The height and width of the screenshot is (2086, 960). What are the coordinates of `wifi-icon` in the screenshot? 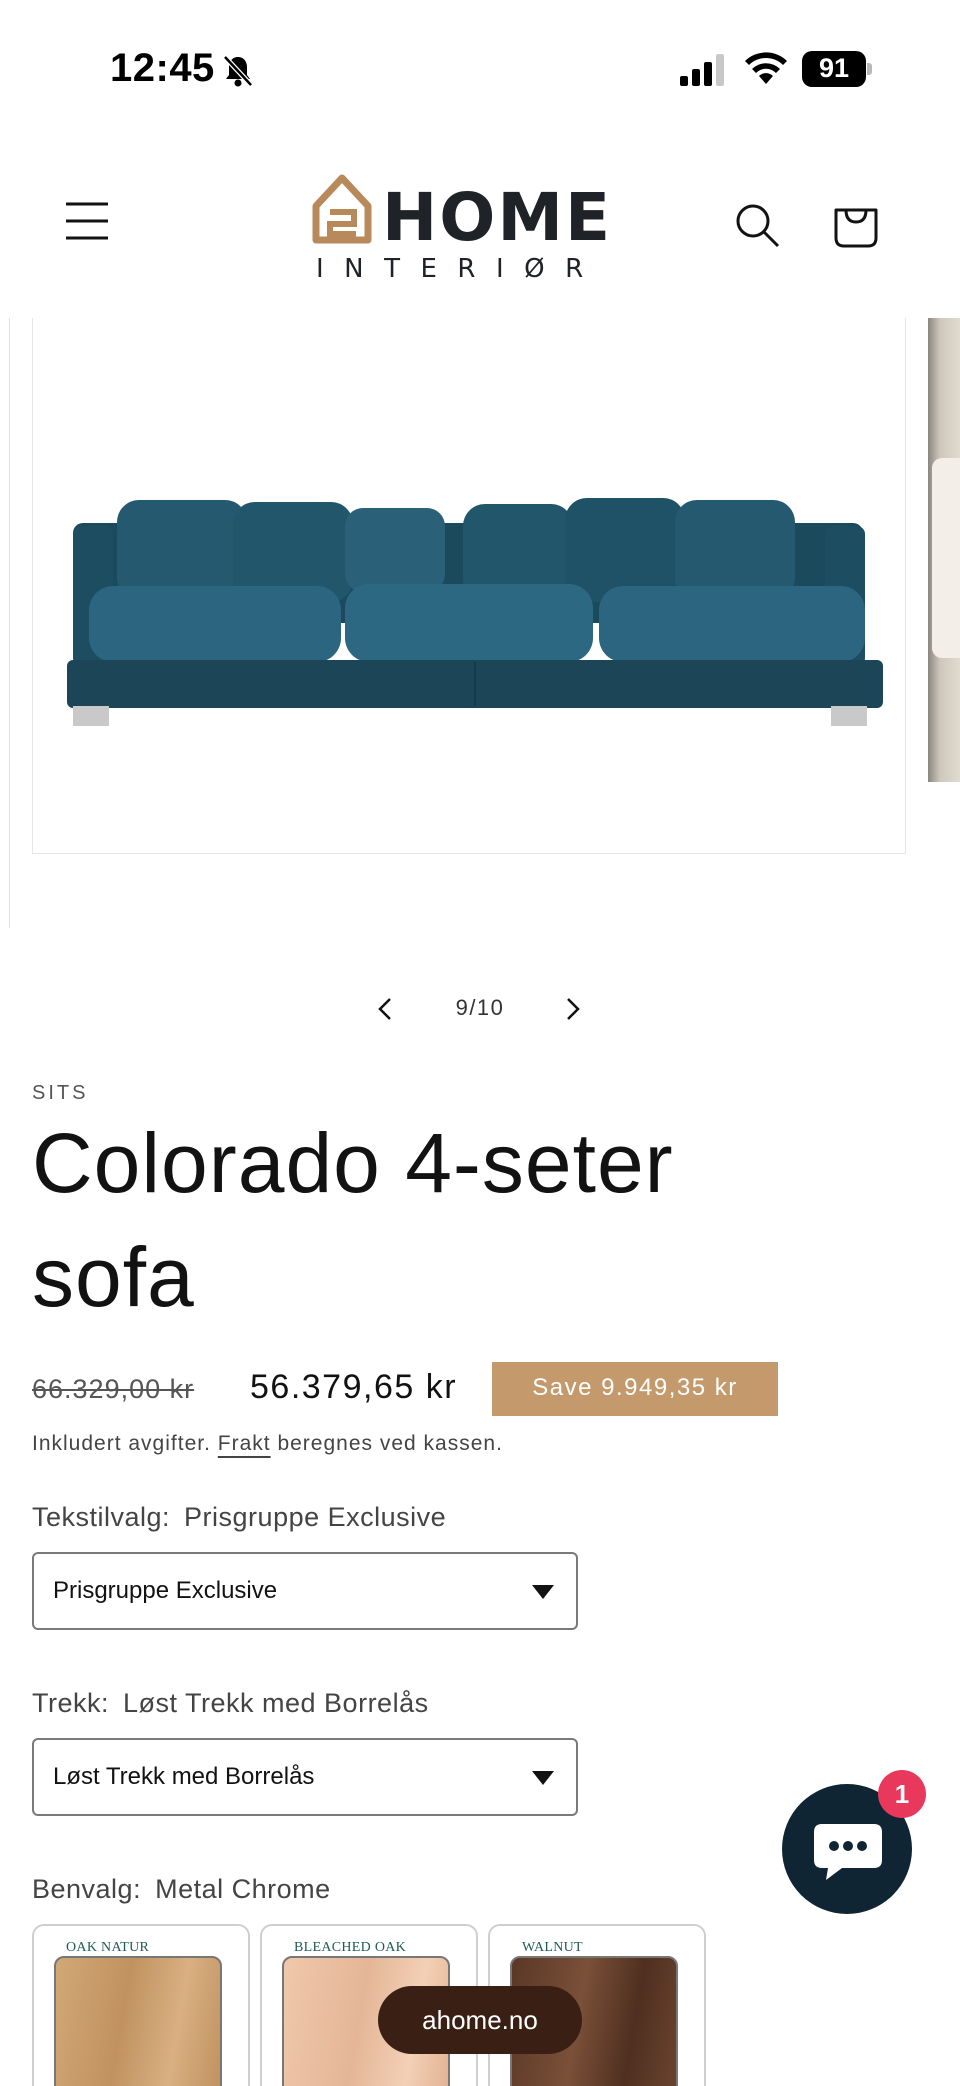 It's located at (766, 68).